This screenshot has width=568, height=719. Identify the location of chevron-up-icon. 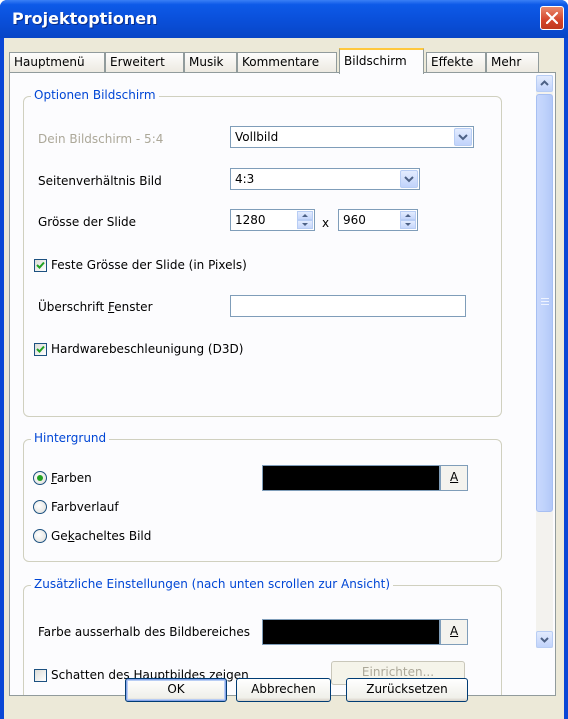
(544, 83).